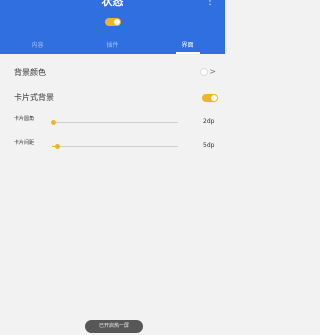 Image resolution: width=320 pixels, height=335 pixels. Describe the element at coordinates (209, 145) in the screenshot. I see `card-spacing-value: 5dp` at that location.